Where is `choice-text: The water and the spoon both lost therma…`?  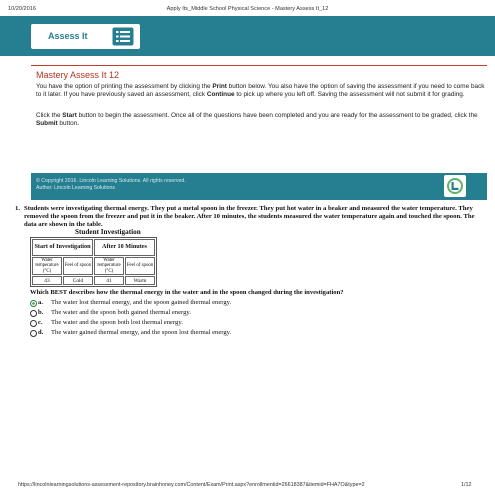
choice-text: The water and the spoon both lost therma… is located at coordinates (117, 322).